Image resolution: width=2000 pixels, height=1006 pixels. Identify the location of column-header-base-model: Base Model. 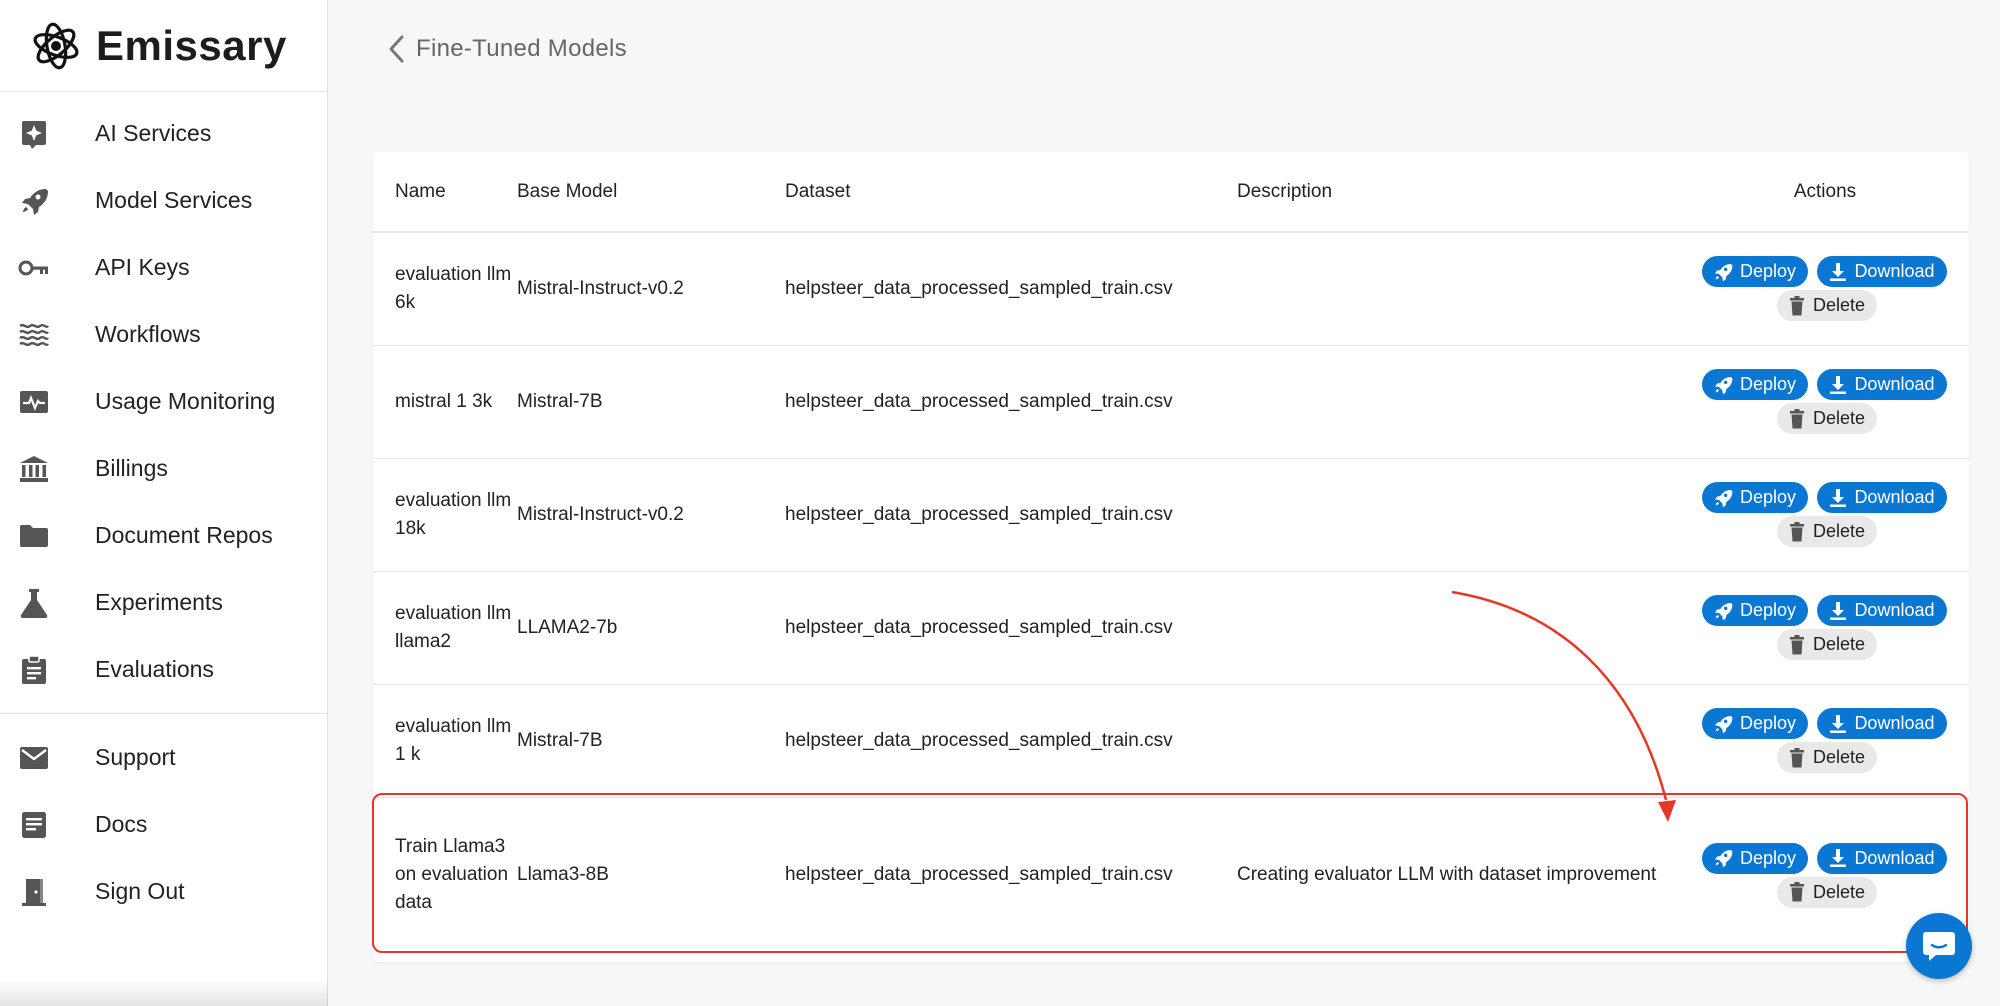
(647, 192).